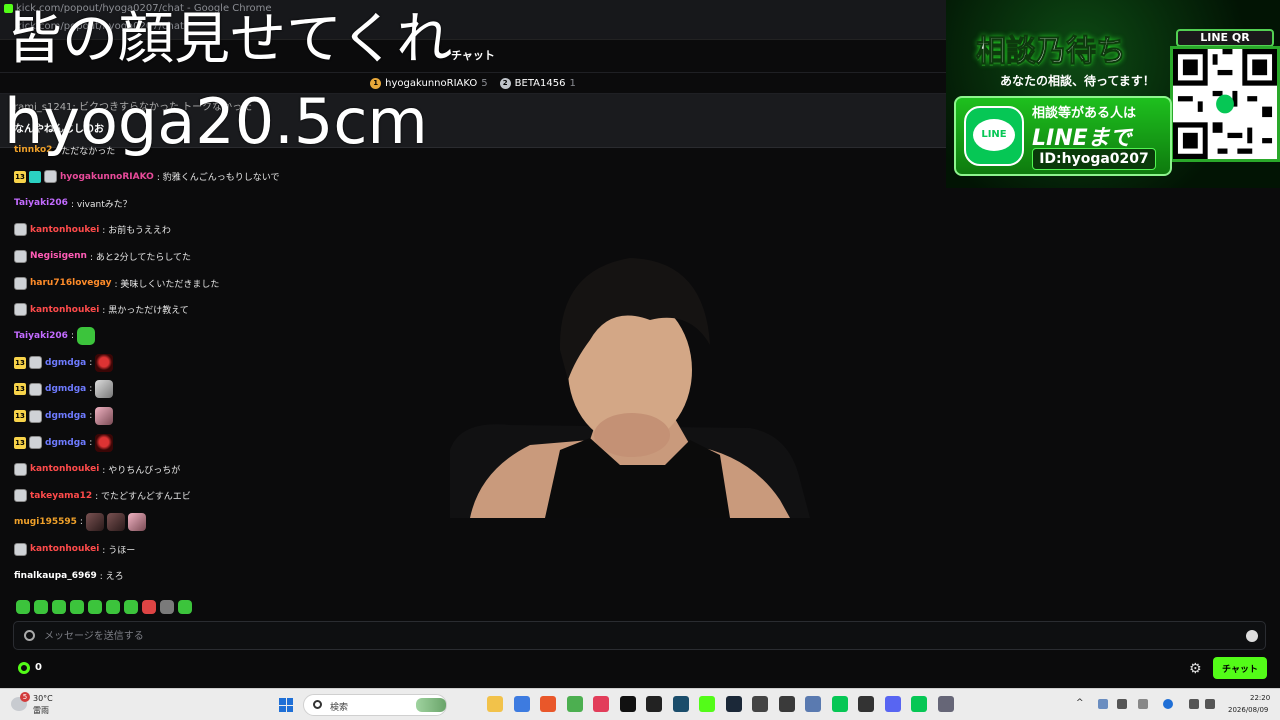 This screenshot has height=720, width=1280. I want to click on chat-message-input, so click(634, 636).